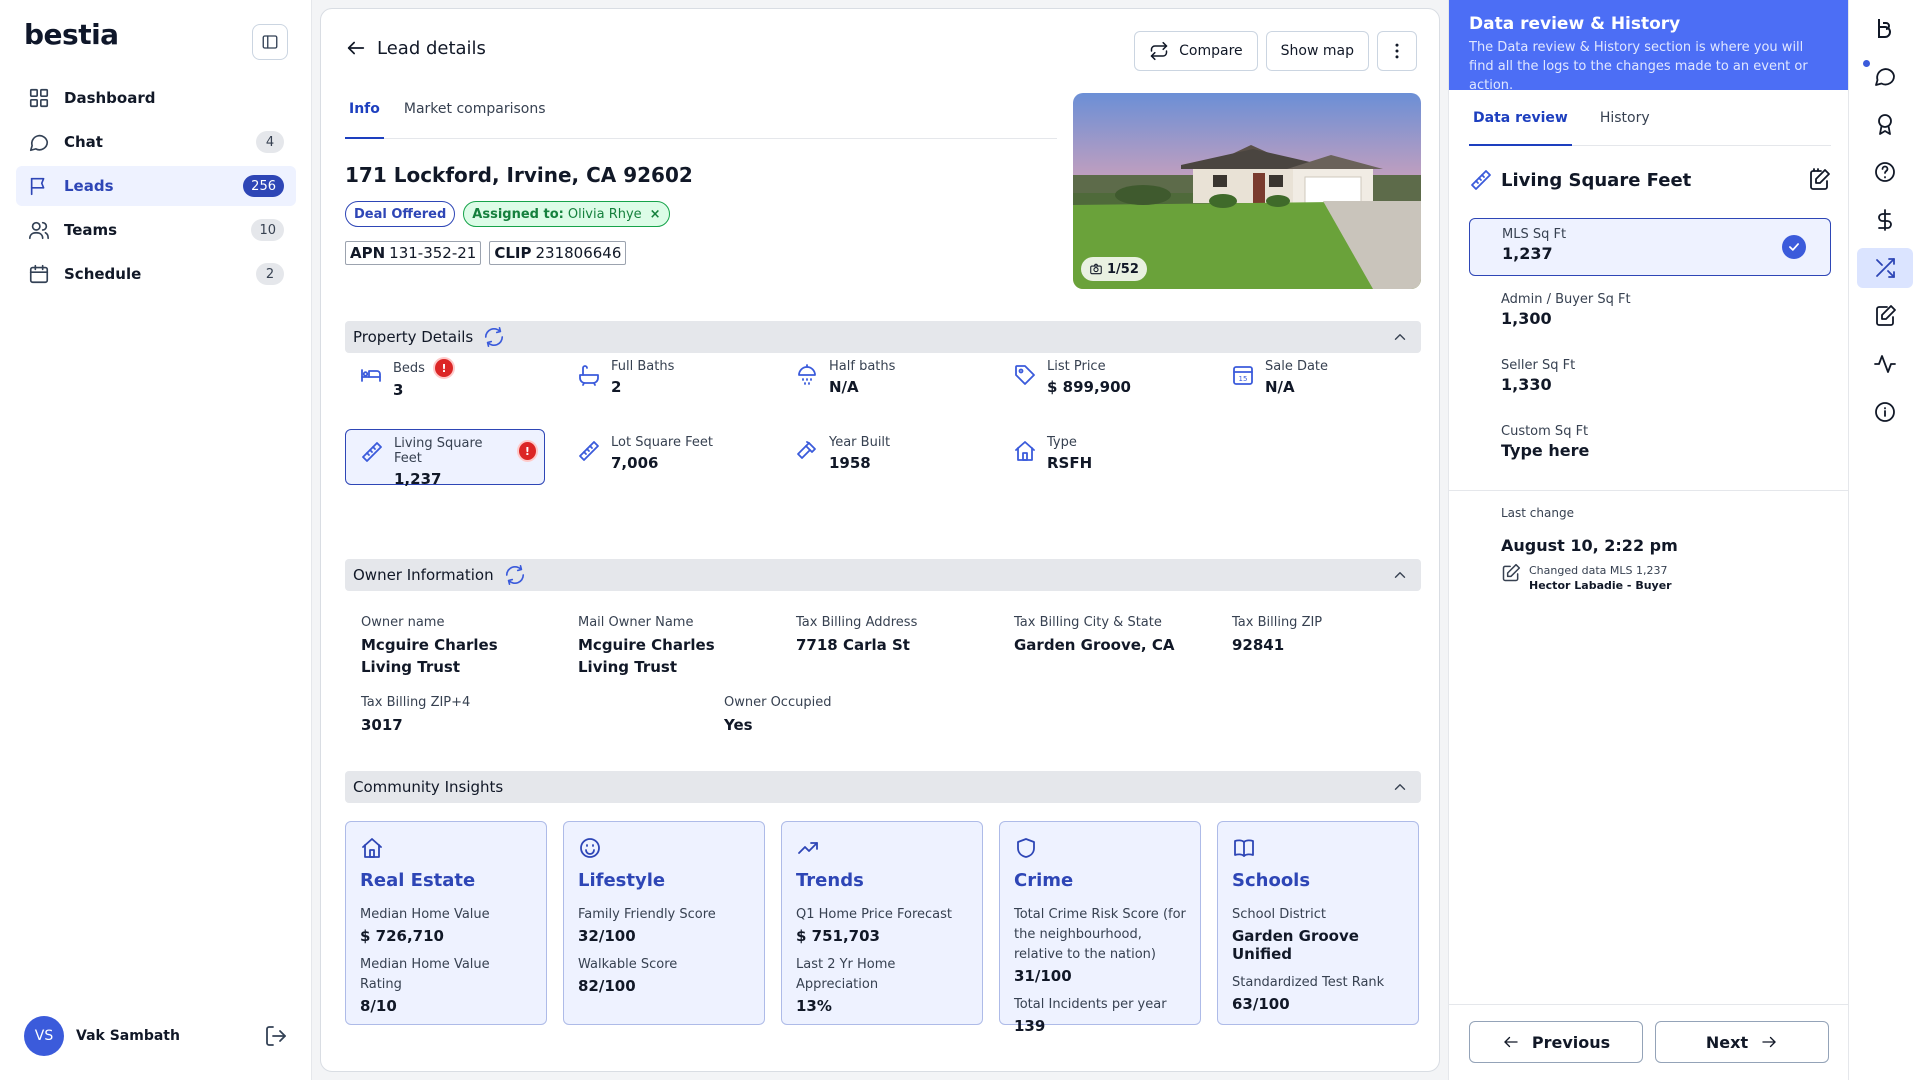 The width and height of the screenshot is (1920, 1080). What do you see at coordinates (1885, 316) in the screenshot?
I see `rail-edit-note-button` at bounding box center [1885, 316].